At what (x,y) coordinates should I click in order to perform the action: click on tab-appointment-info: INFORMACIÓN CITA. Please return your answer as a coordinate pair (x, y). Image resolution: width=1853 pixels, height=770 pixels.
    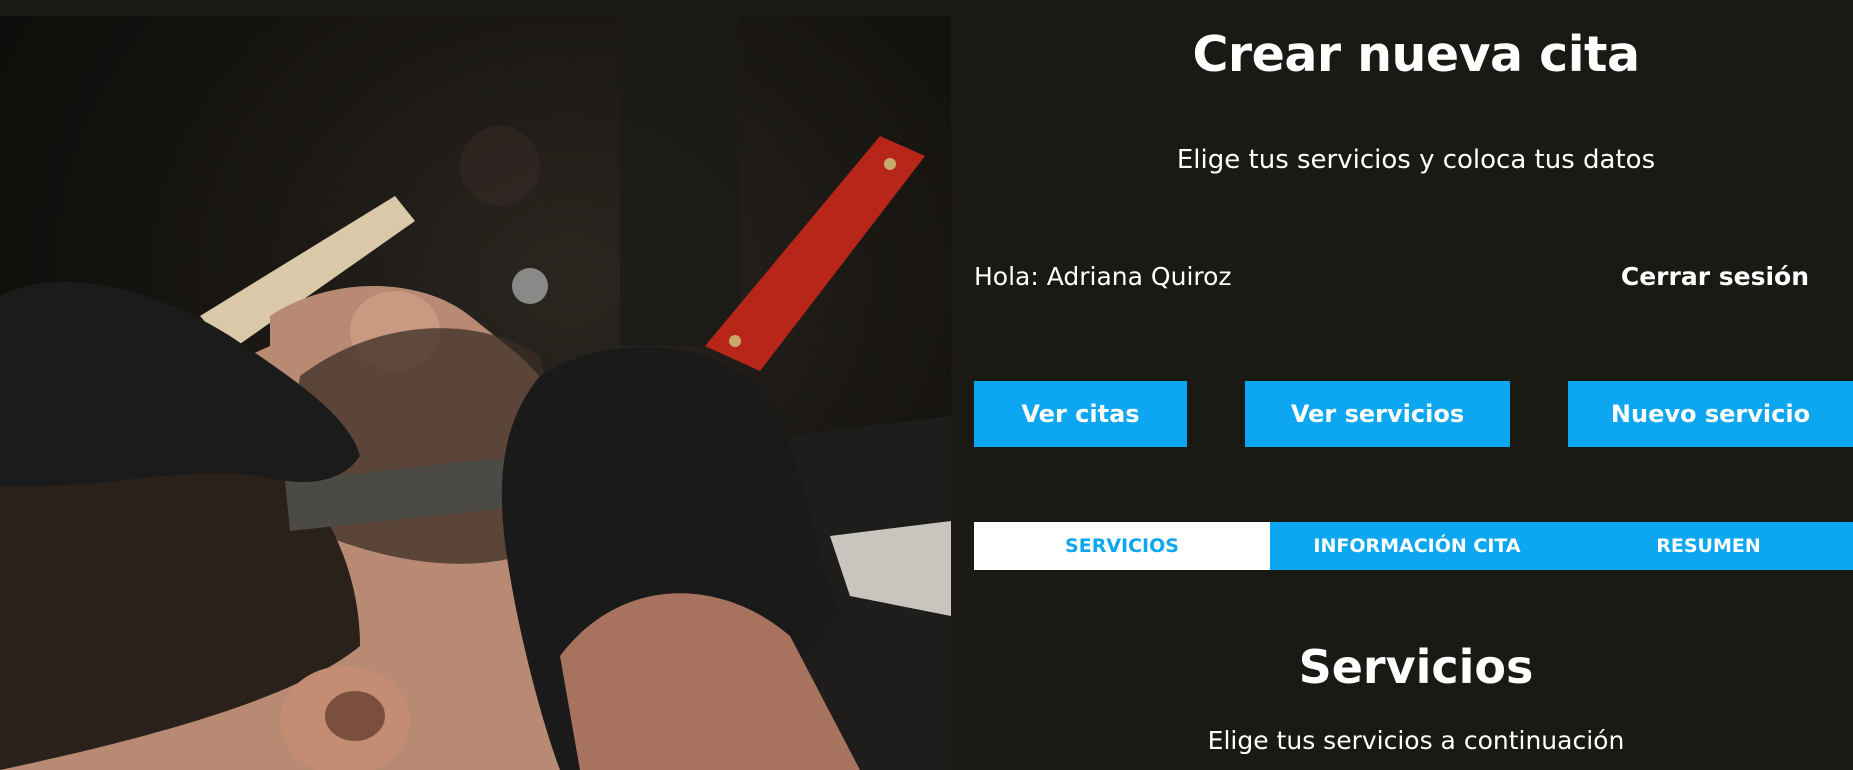
    Looking at the image, I should click on (1417, 546).